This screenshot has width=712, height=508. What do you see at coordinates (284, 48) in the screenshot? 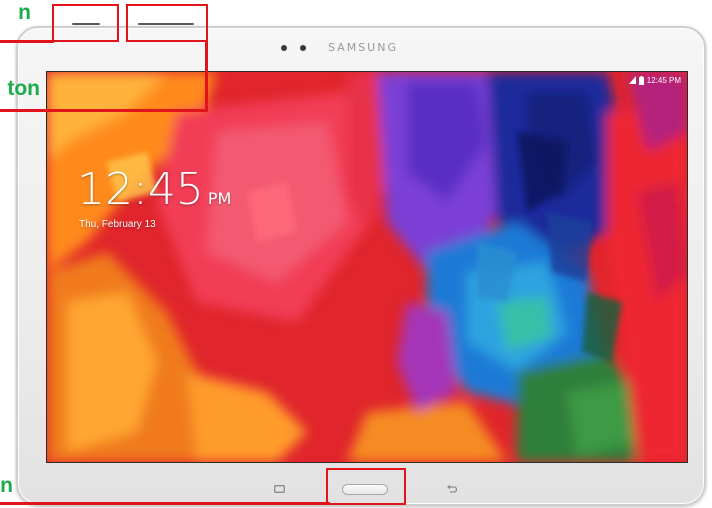
I see `front-sensor-dot` at bounding box center [284, 48].